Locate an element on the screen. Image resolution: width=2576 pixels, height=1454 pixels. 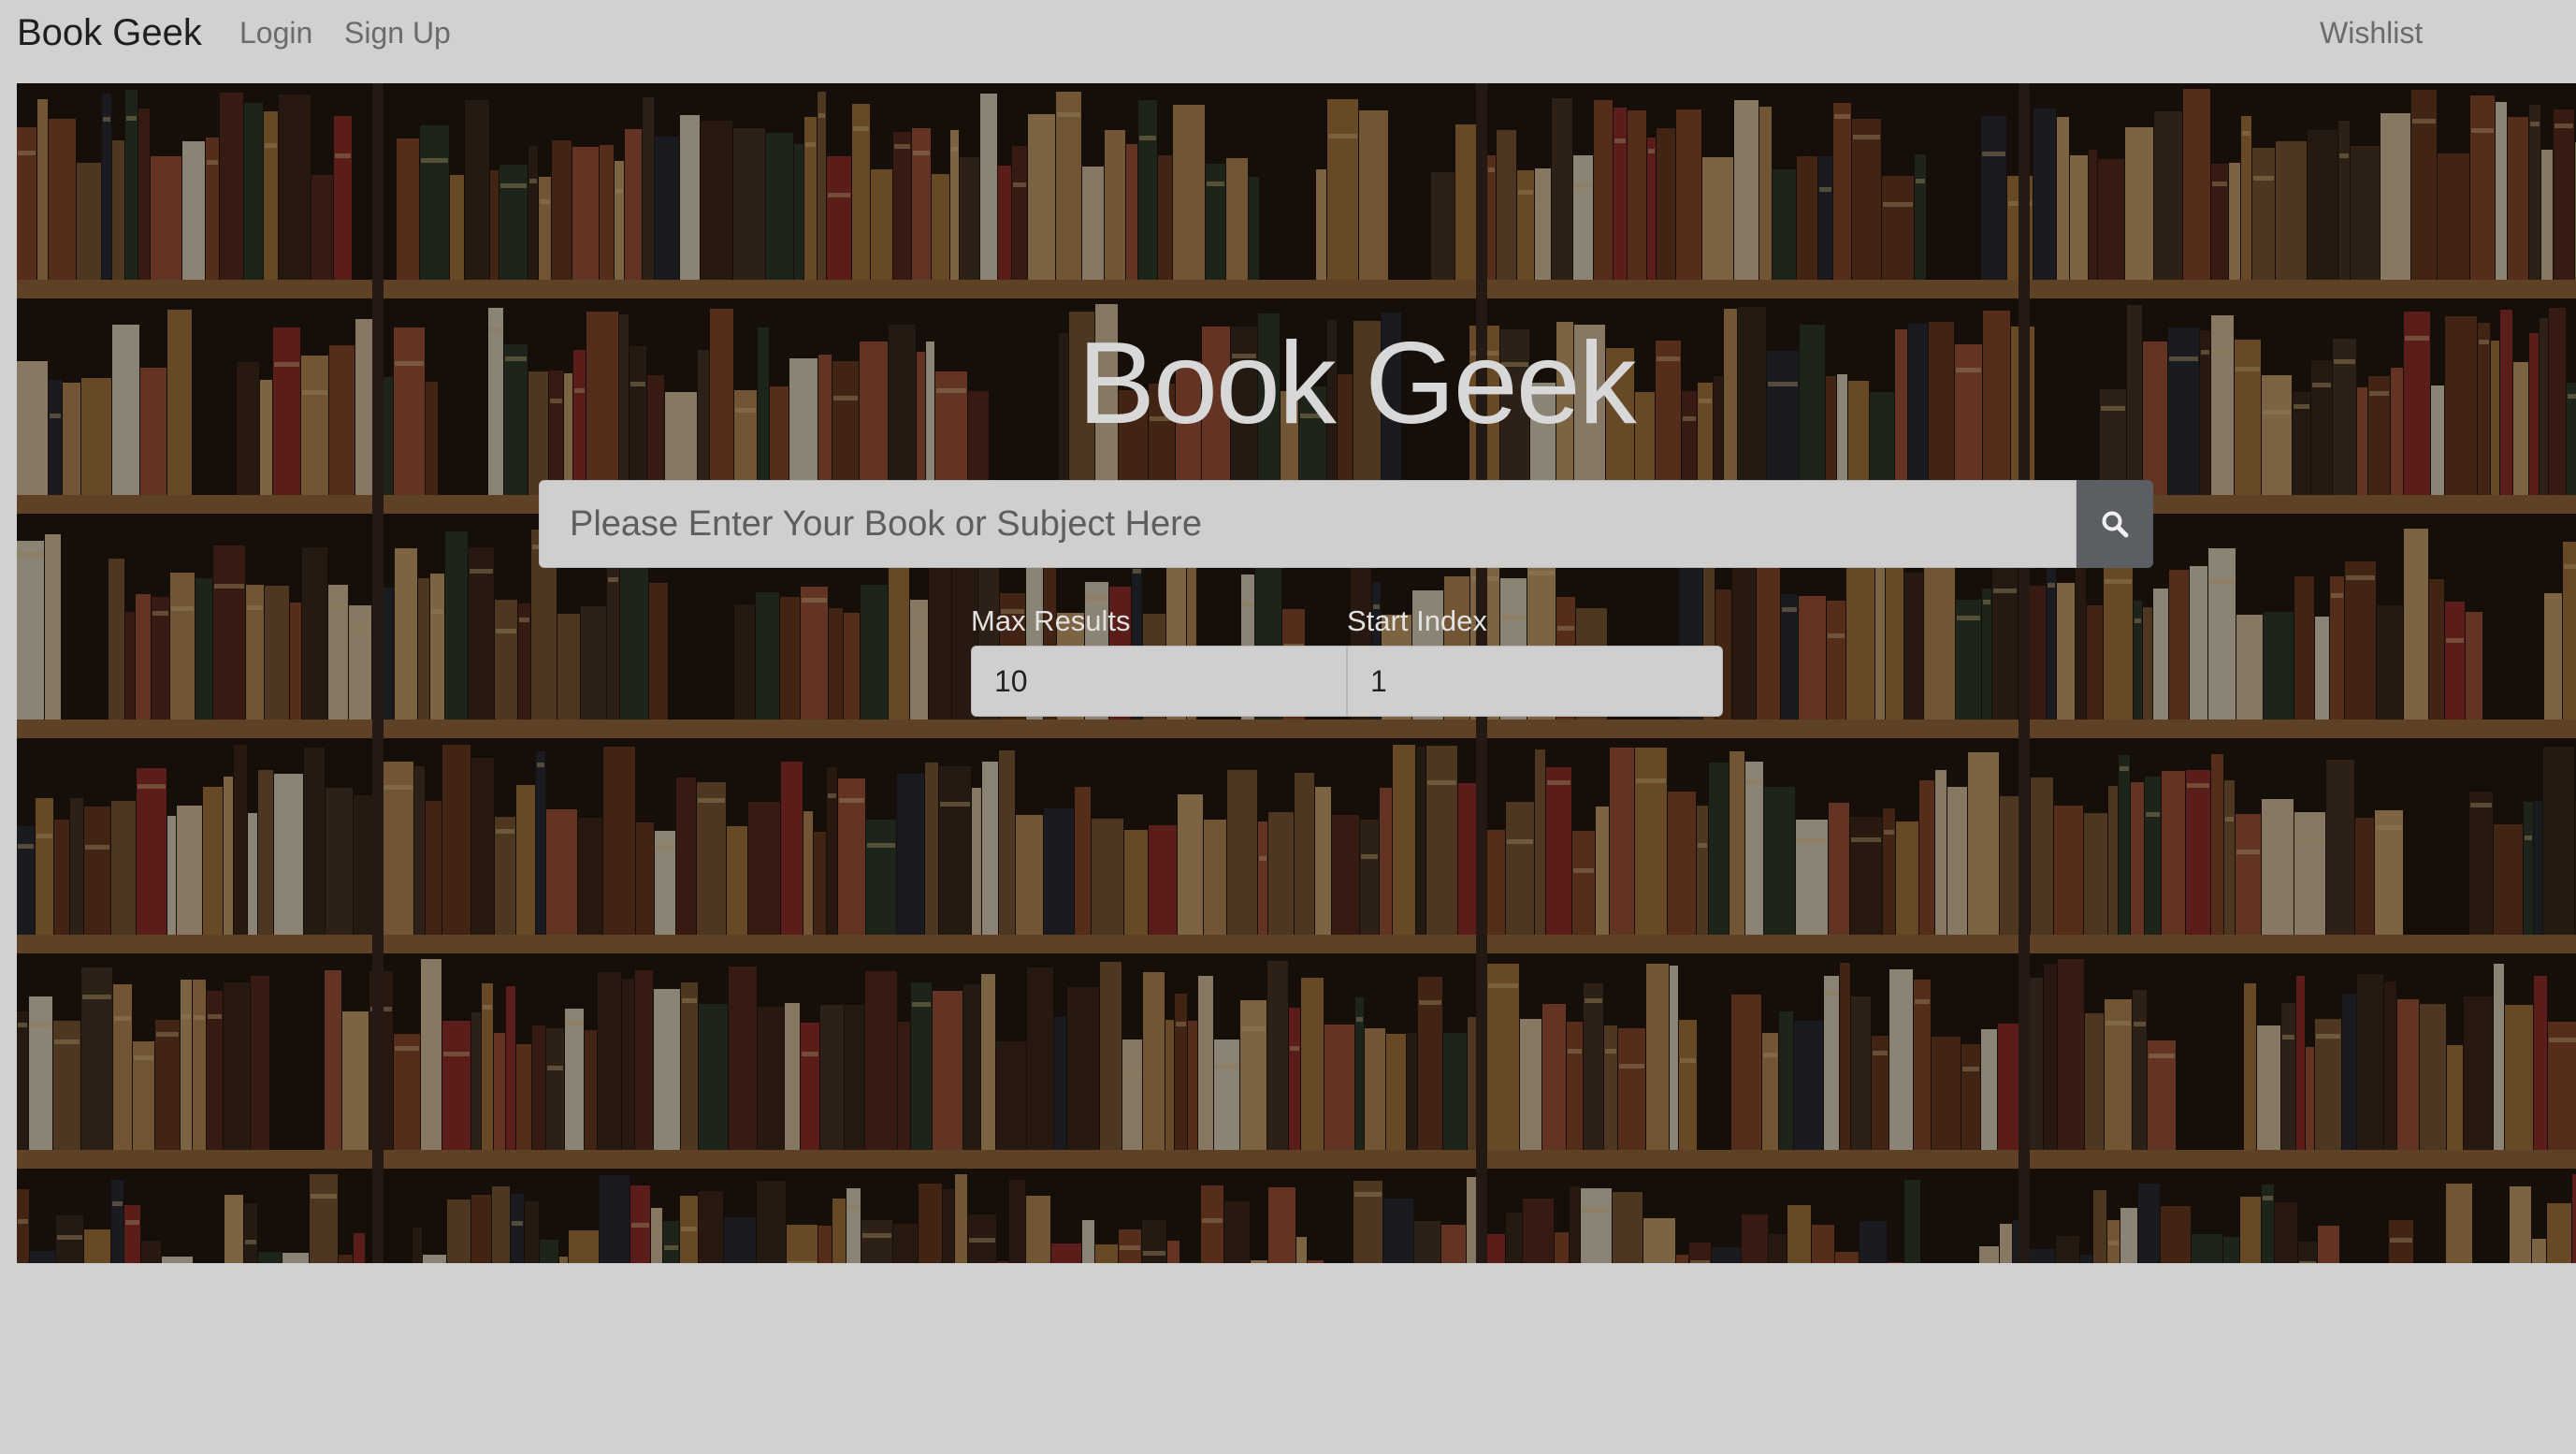
brand-logo-link: Book Geek is located at coordinates (109, 32).